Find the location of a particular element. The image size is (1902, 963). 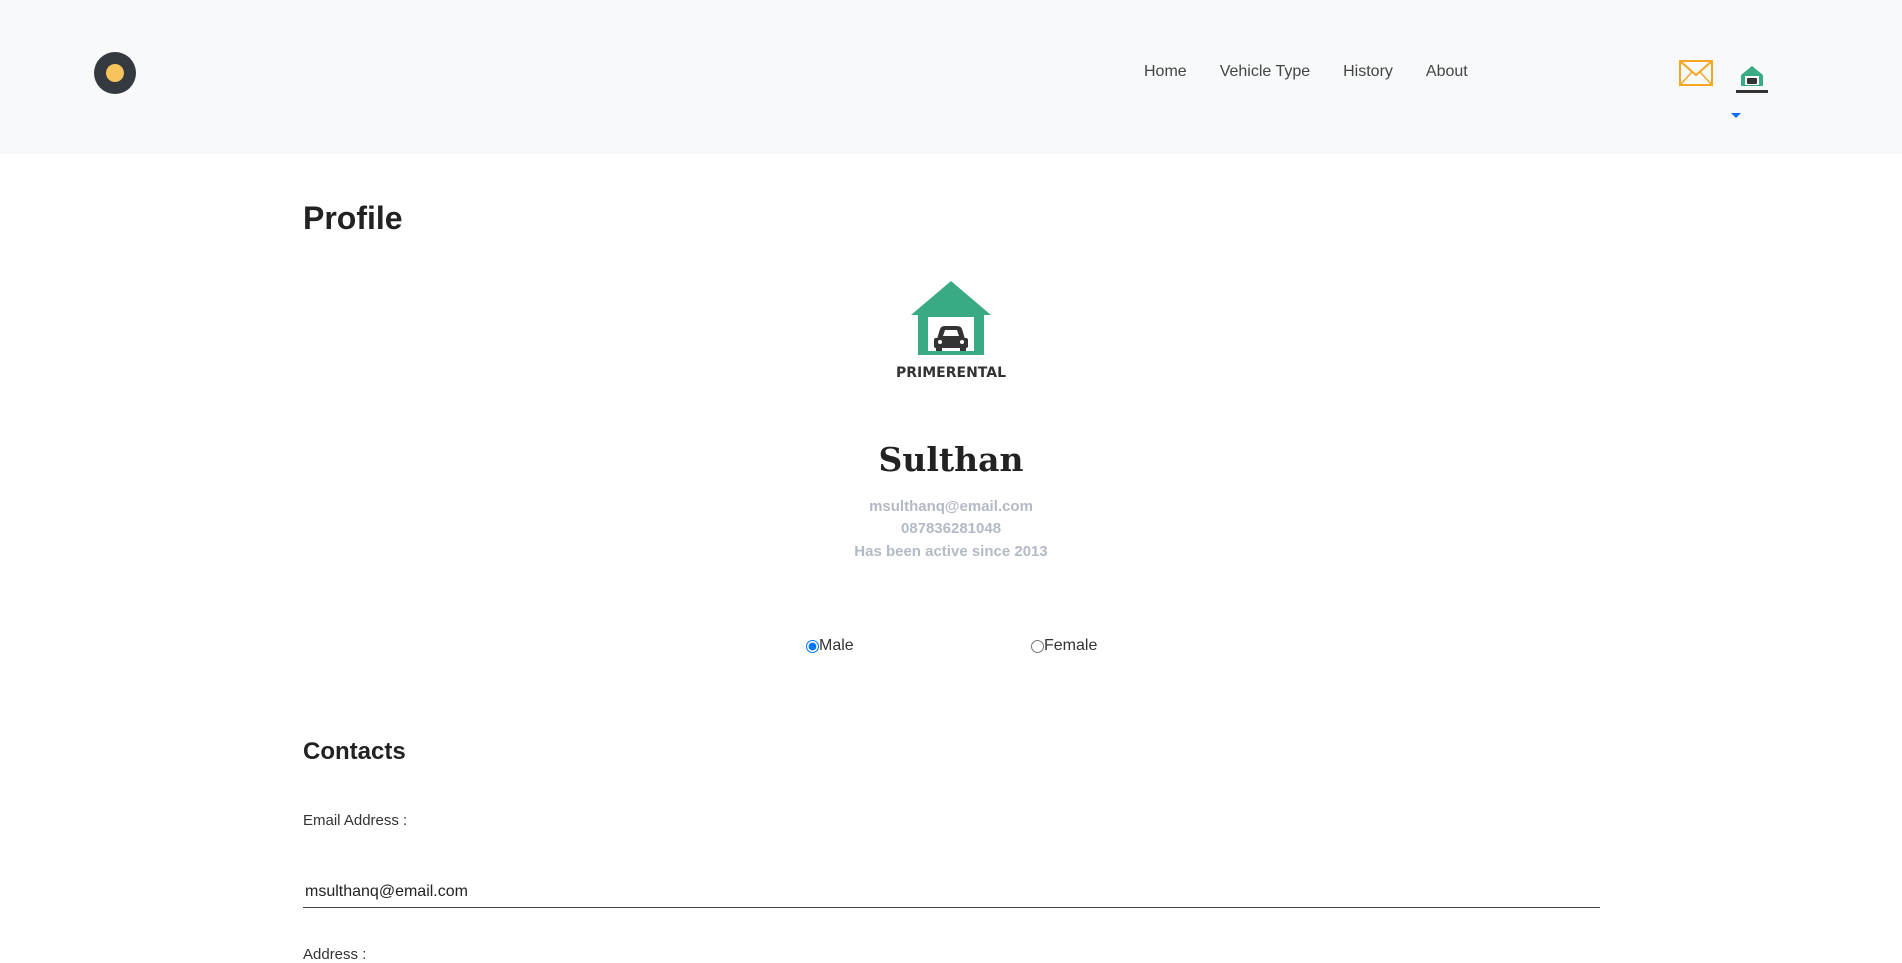

gender-male-option: Male is located at coordinates (830, 646).